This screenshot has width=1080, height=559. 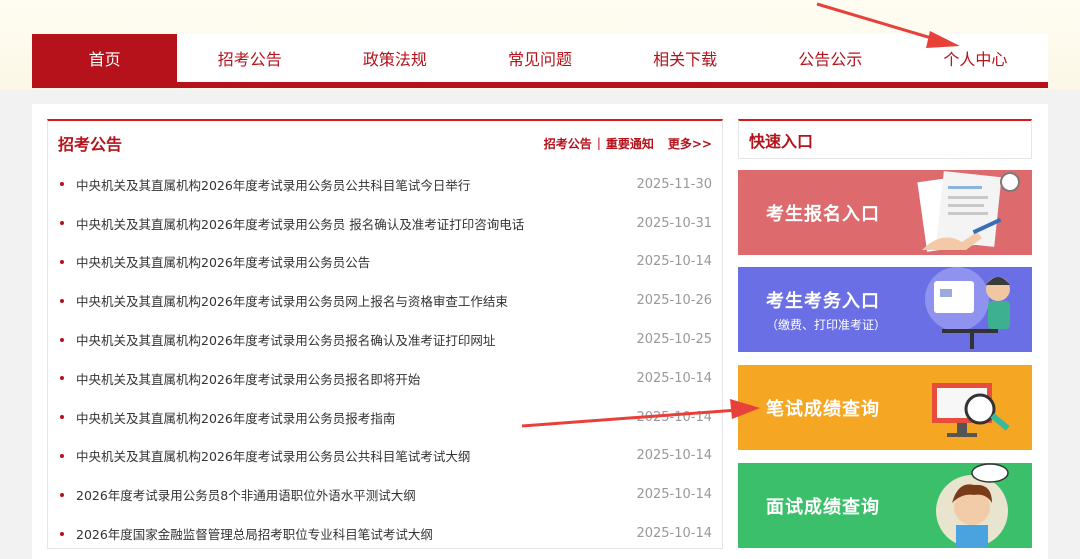 I want to click on nav-item-recruitment-notices: 招考公告, so click(x=249, y=58).